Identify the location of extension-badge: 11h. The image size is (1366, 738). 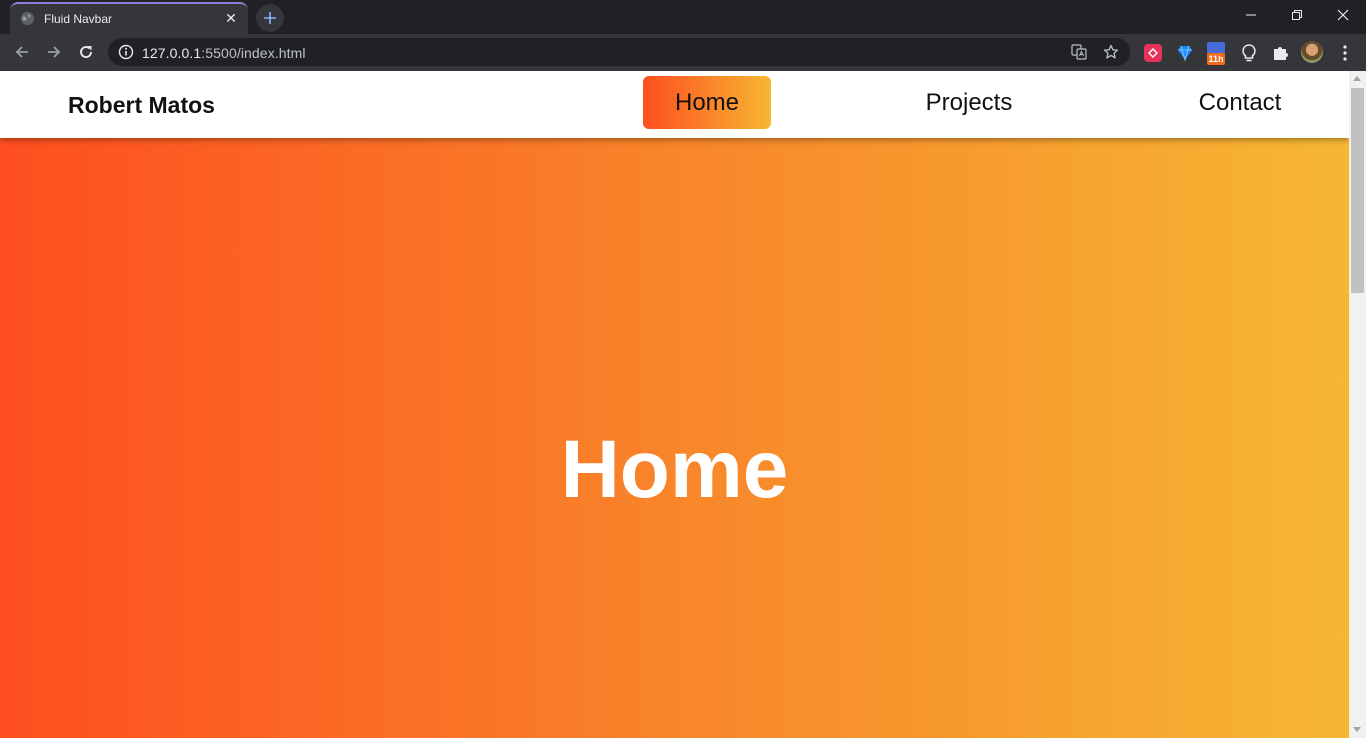
(1216, 59).